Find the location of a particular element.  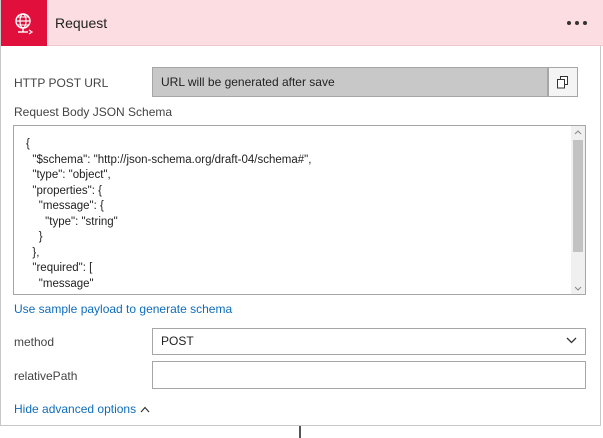

relative-path-input is located at coordinates (369, 375).